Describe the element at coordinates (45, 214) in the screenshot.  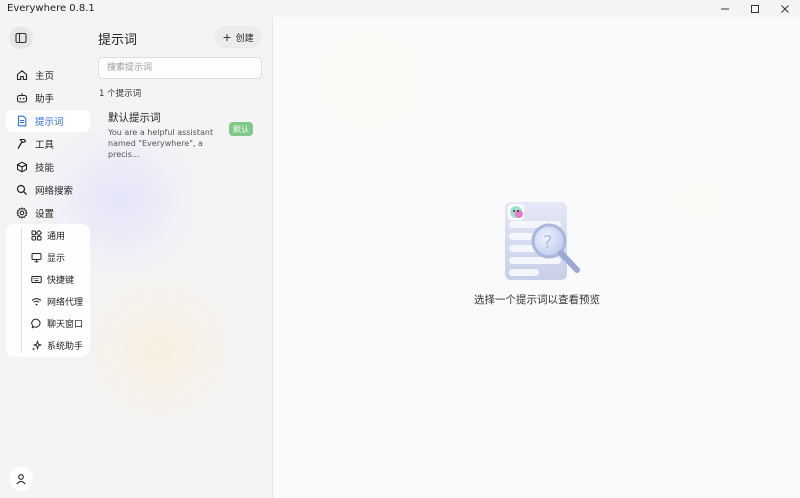
I see `nav-item-label: 设置` at that location.